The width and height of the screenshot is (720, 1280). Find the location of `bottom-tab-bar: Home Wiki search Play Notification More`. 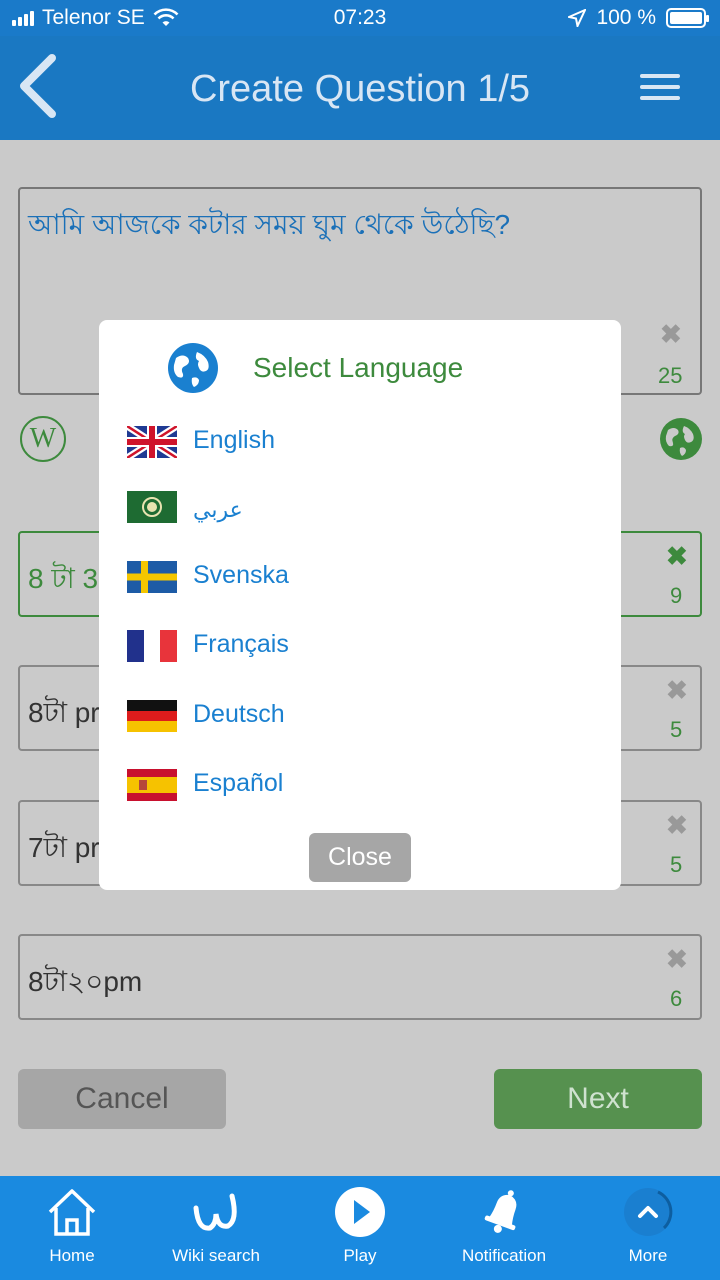

bottom-tab-bar: Home Wiki search Play Notification More is located at coordinates (360, 1228).